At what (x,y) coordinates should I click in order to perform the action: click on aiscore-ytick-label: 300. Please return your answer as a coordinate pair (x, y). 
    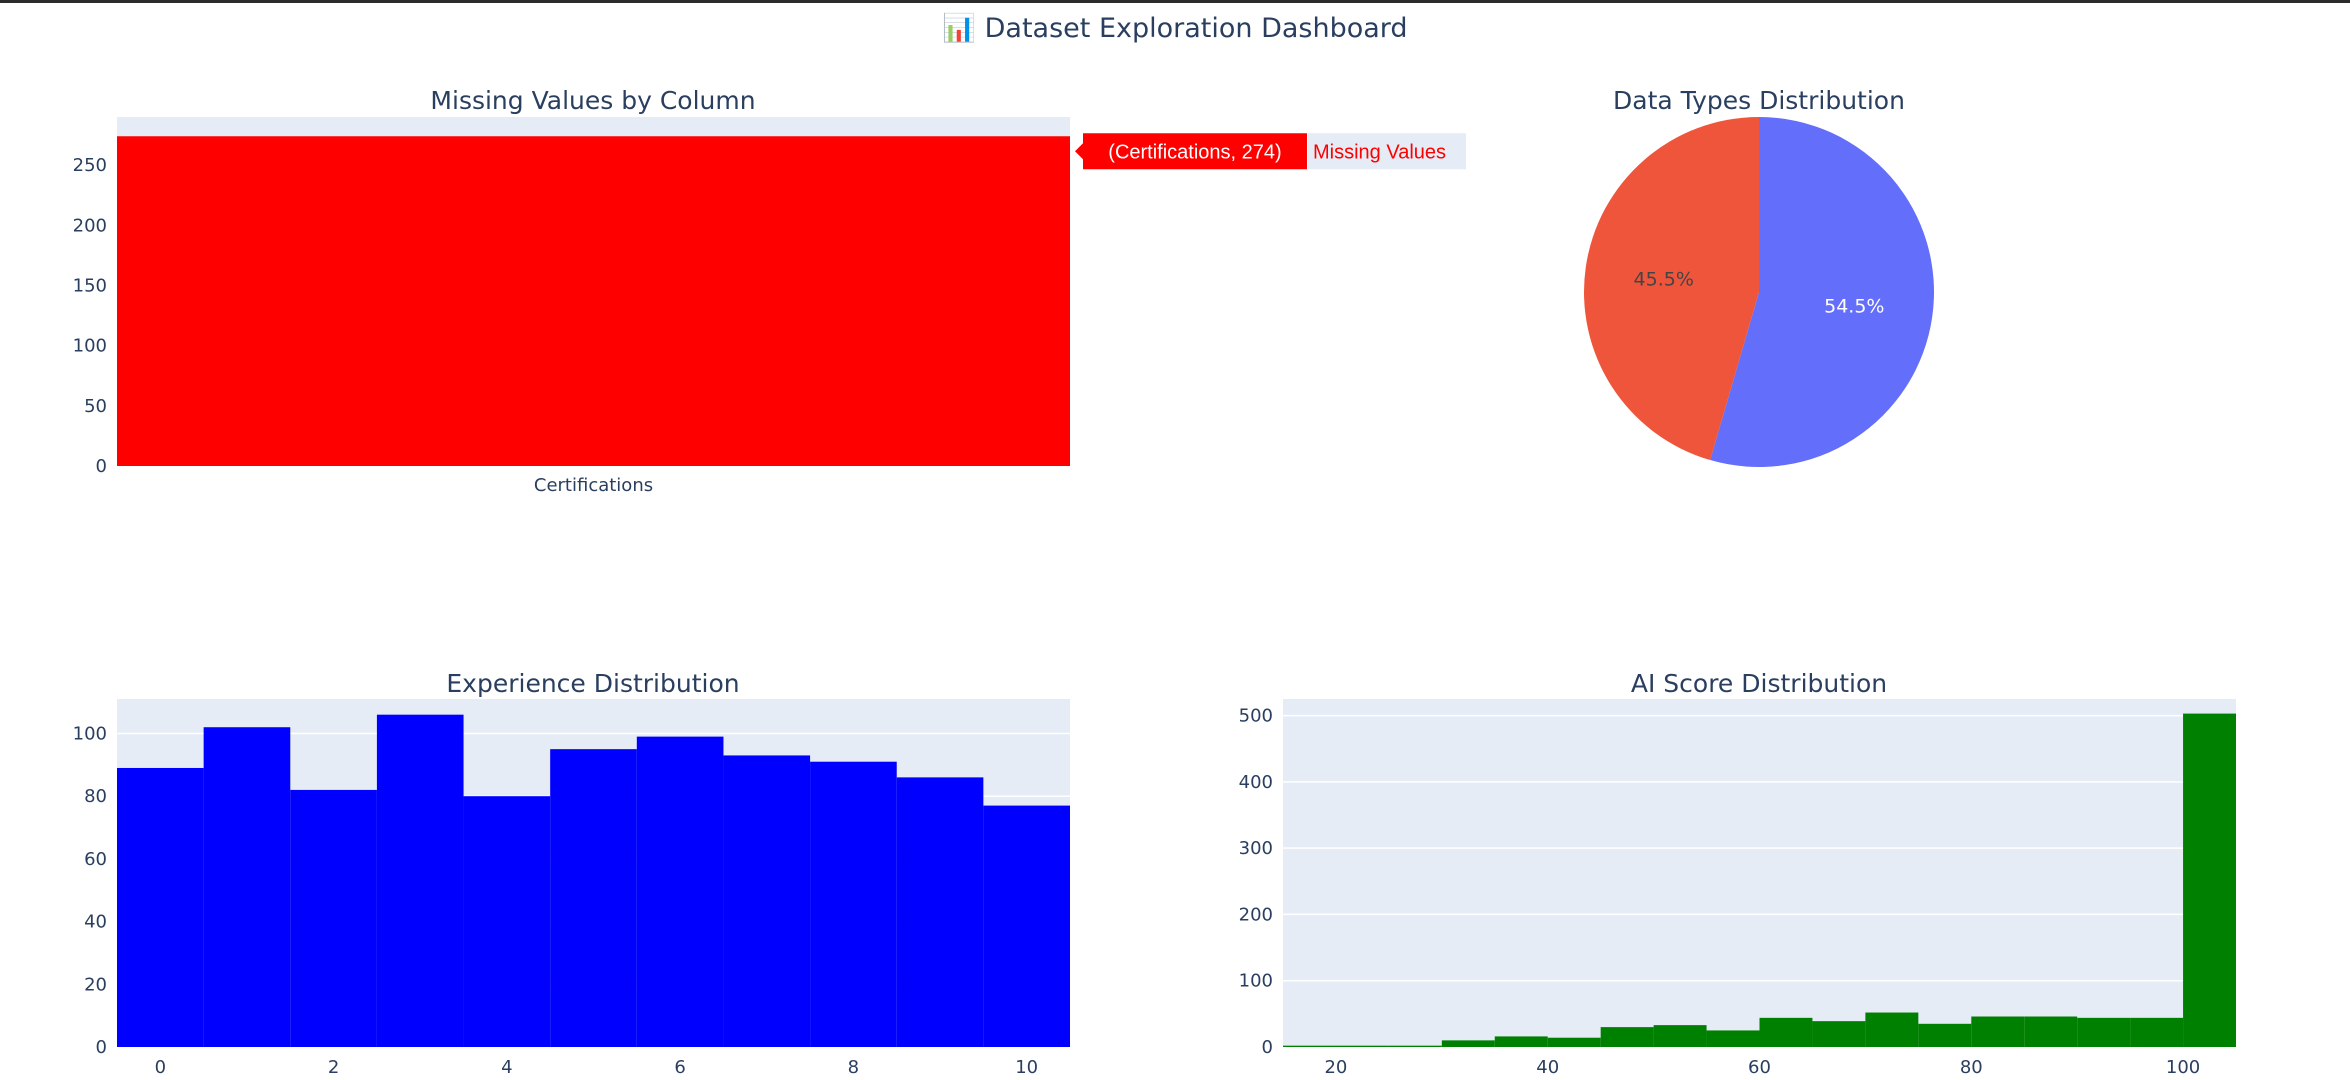
    Looking at the image, I should click on (1256, 848).